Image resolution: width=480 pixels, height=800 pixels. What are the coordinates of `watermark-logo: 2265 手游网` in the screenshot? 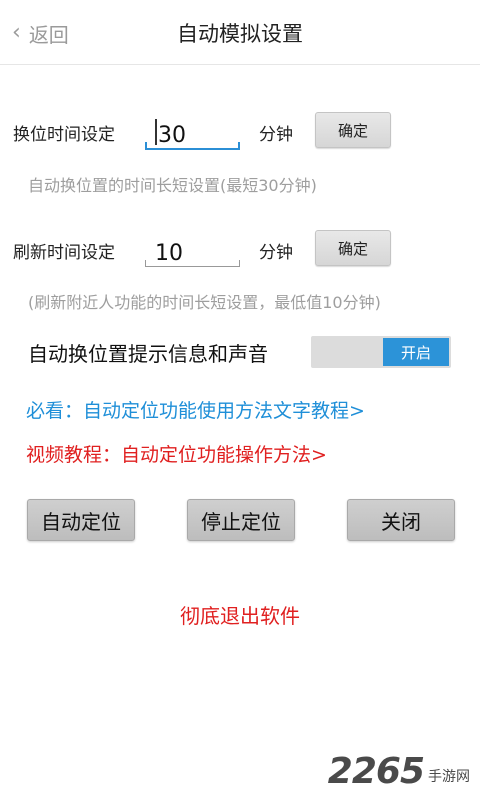 It's located at (399, 771).